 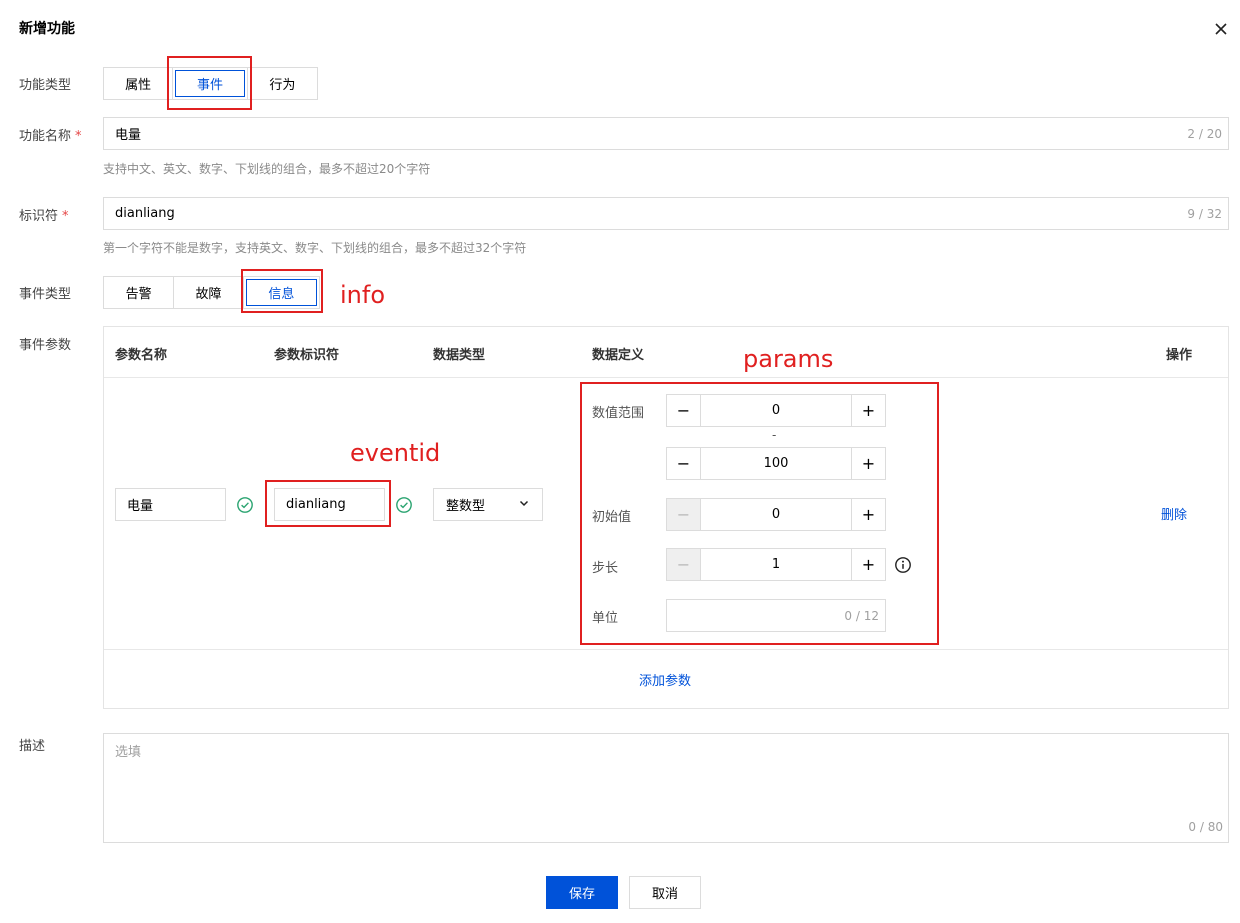 What do you see at coordinates (45, 294) in the screenshot?
I see `event-type-label: 事件类型` at bounding box center [45, 294].